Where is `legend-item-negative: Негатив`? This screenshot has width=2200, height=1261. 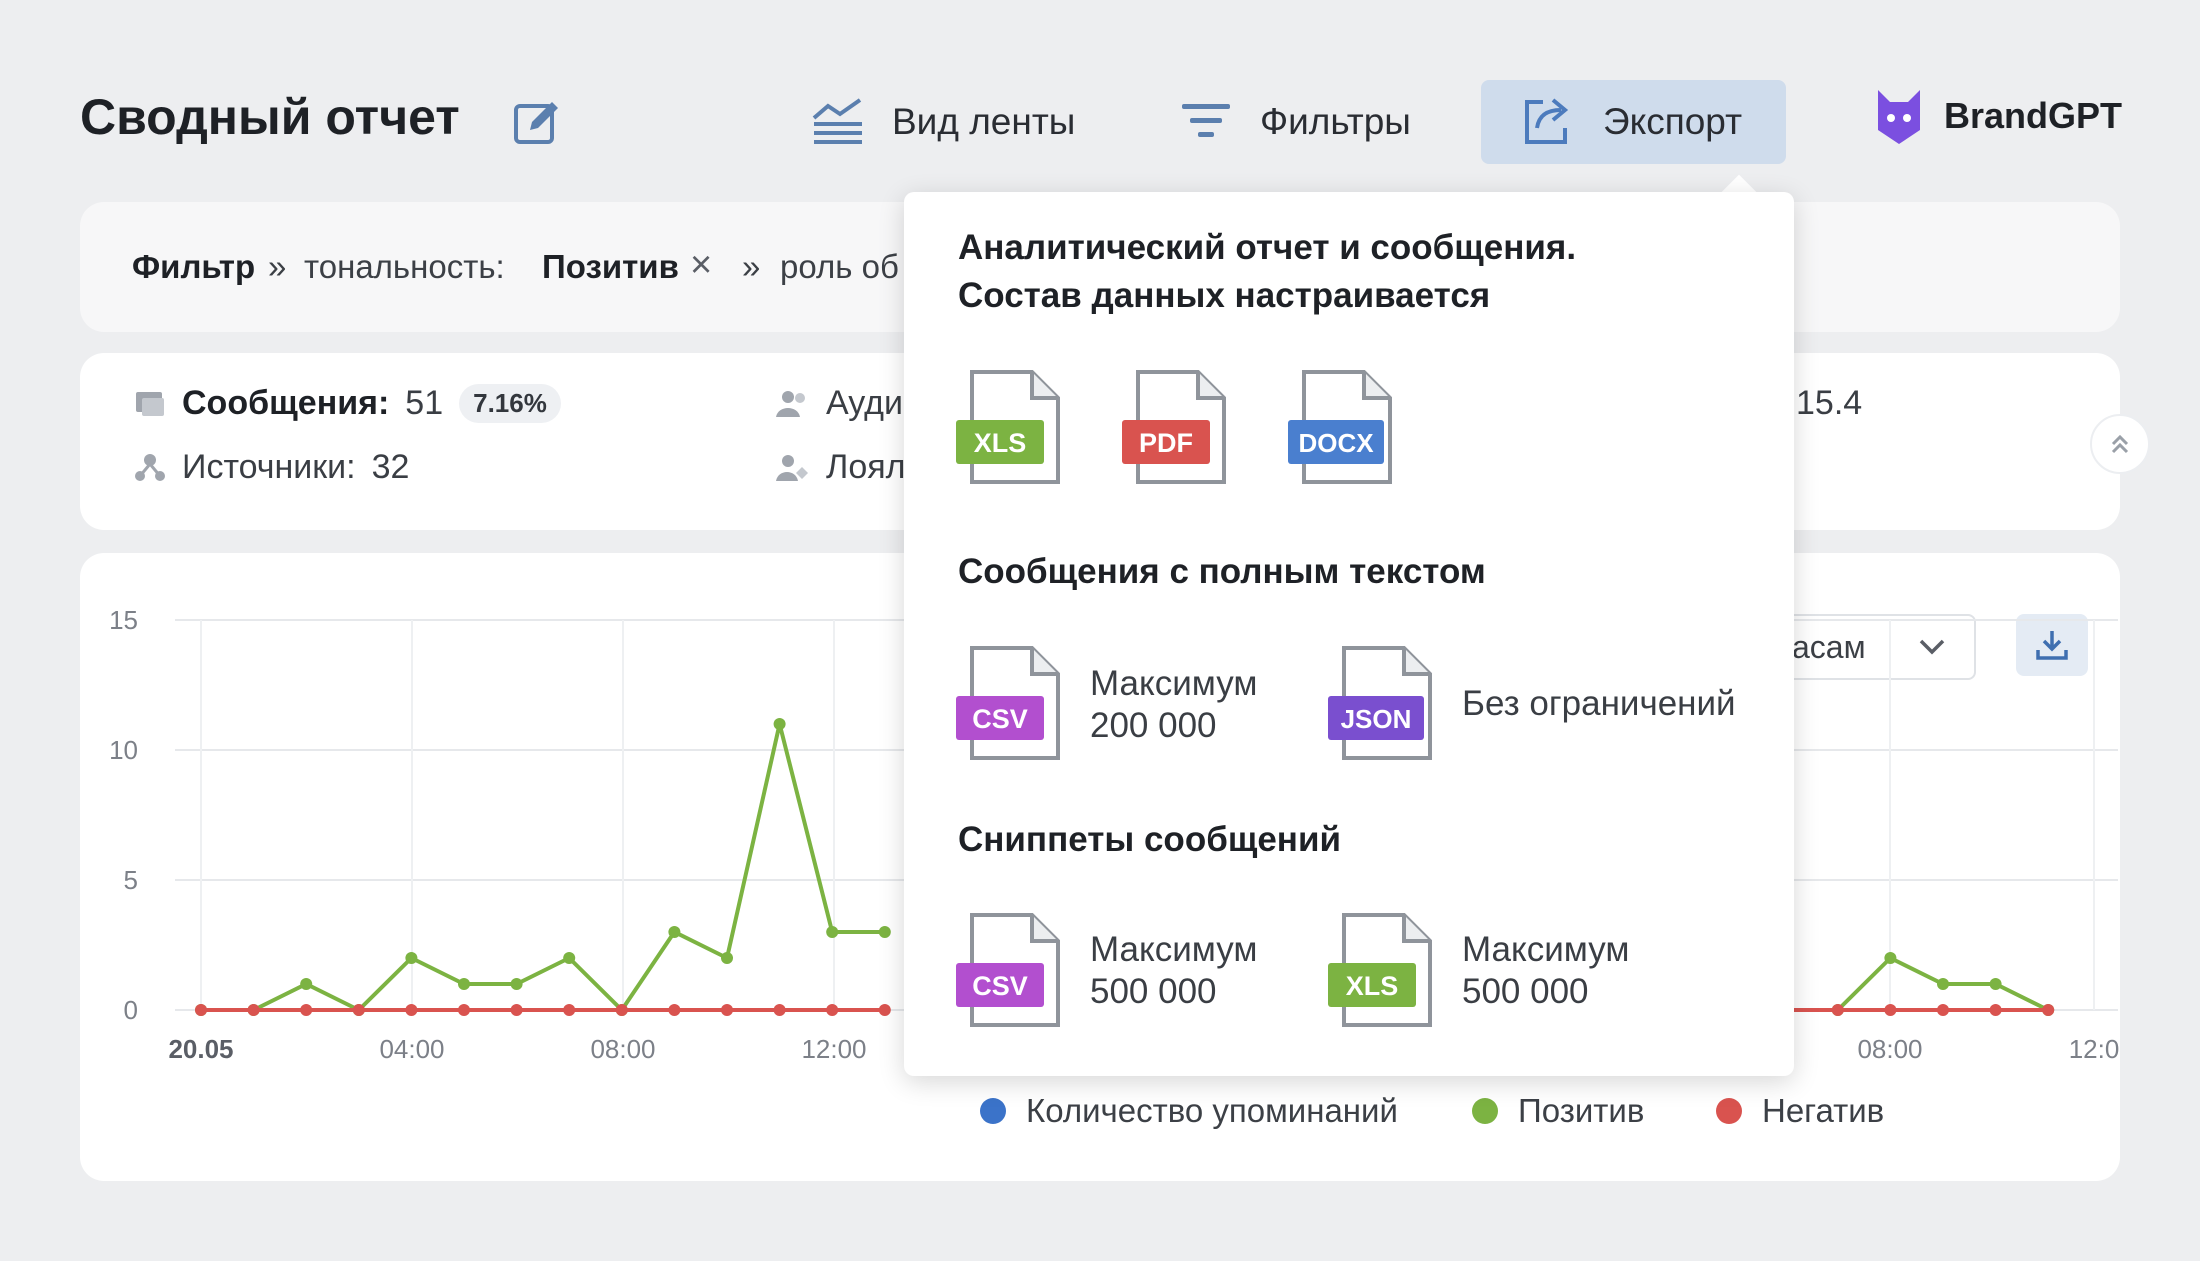 legend-item-negative: Негатив is located at coordinates (1800, 1111).